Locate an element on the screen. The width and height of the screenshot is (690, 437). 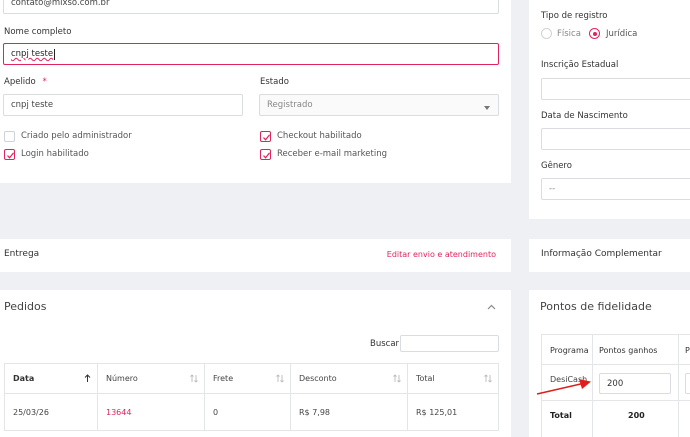
required-mark: * is located at coordinates (44, 82).